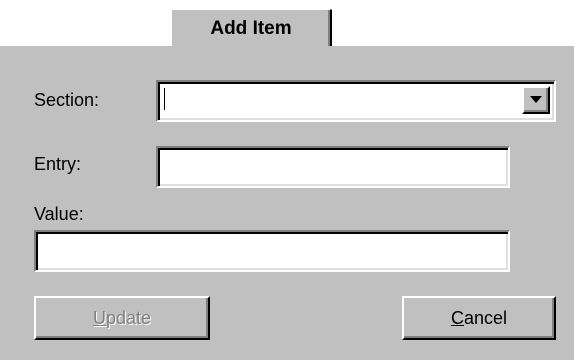  I want to click on chevron-down-icon, so click(536, 99).